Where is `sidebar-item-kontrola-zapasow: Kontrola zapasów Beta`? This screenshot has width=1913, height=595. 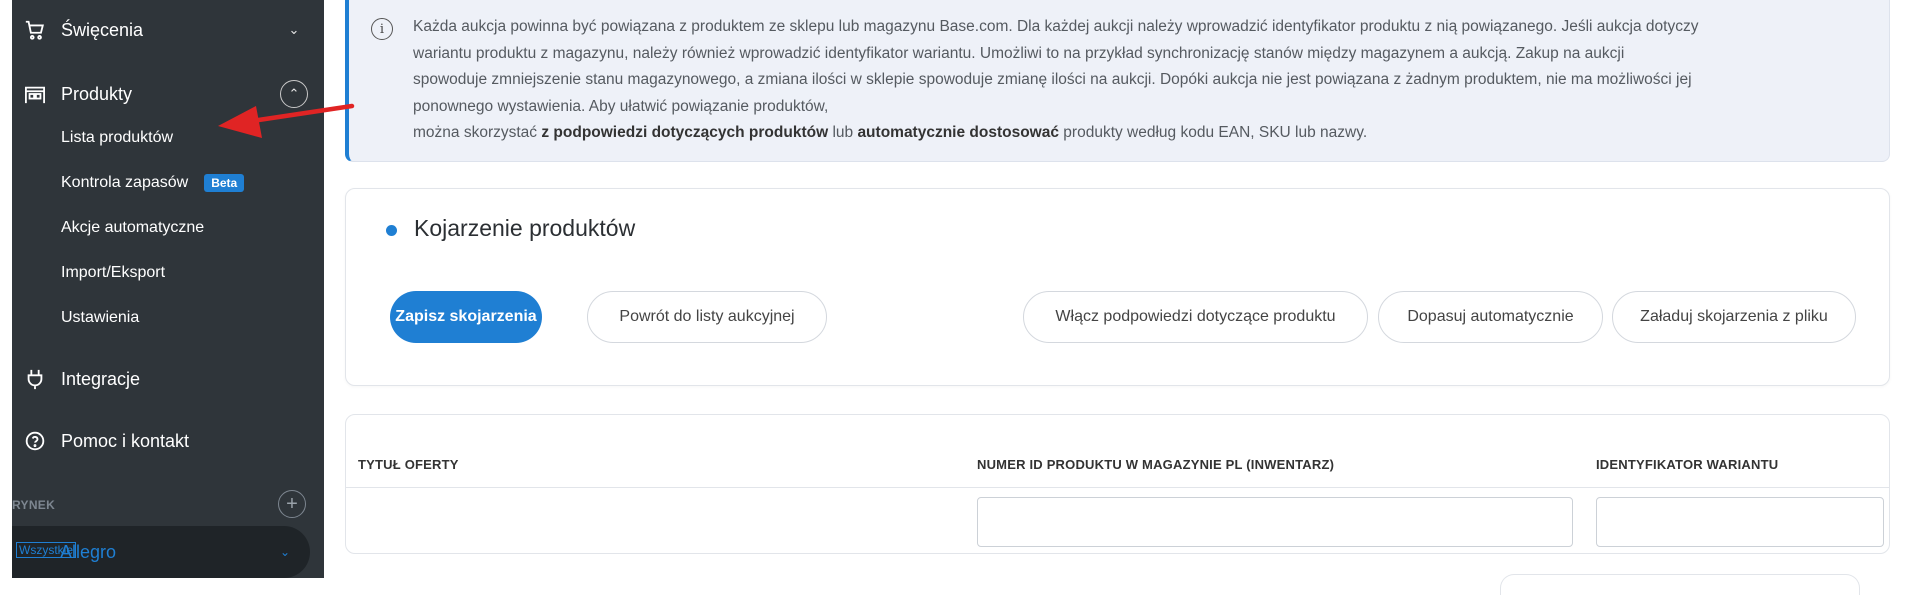
sidebar-item-kontrola-zapasow: Kontrola zapasów Beta is located at coordinates (153, 183).